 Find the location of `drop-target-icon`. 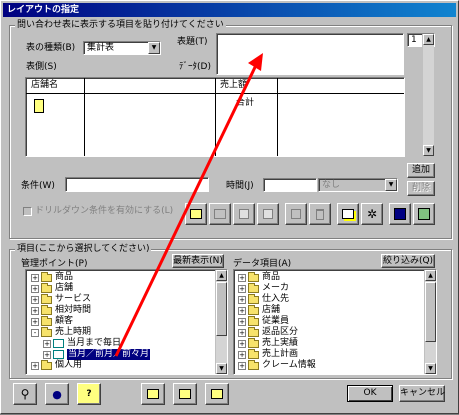

drop-target-icon is located at coordinates (39, 106).